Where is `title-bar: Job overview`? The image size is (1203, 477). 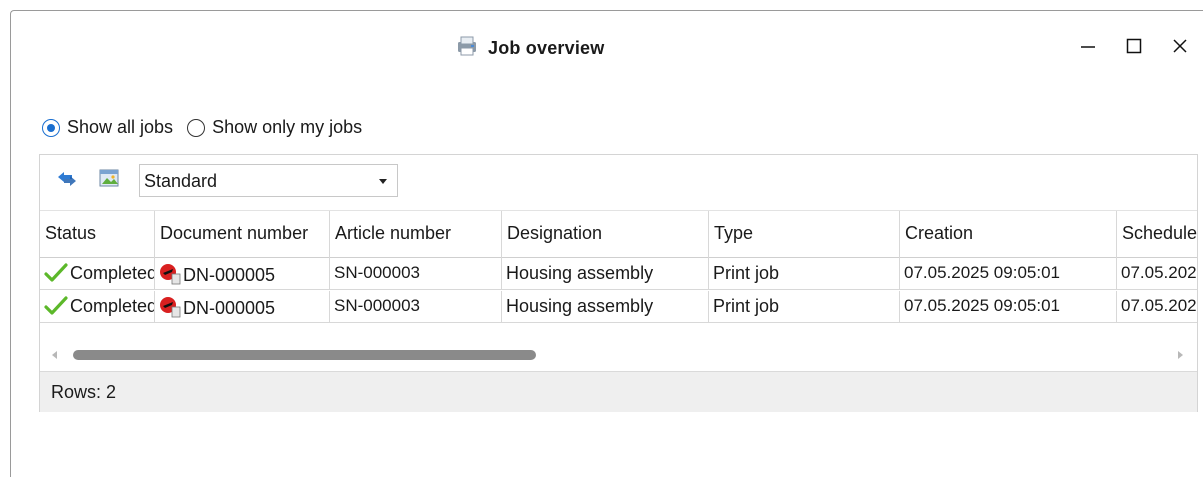
title-bar: Job overview is located at coordinates (607, 46).